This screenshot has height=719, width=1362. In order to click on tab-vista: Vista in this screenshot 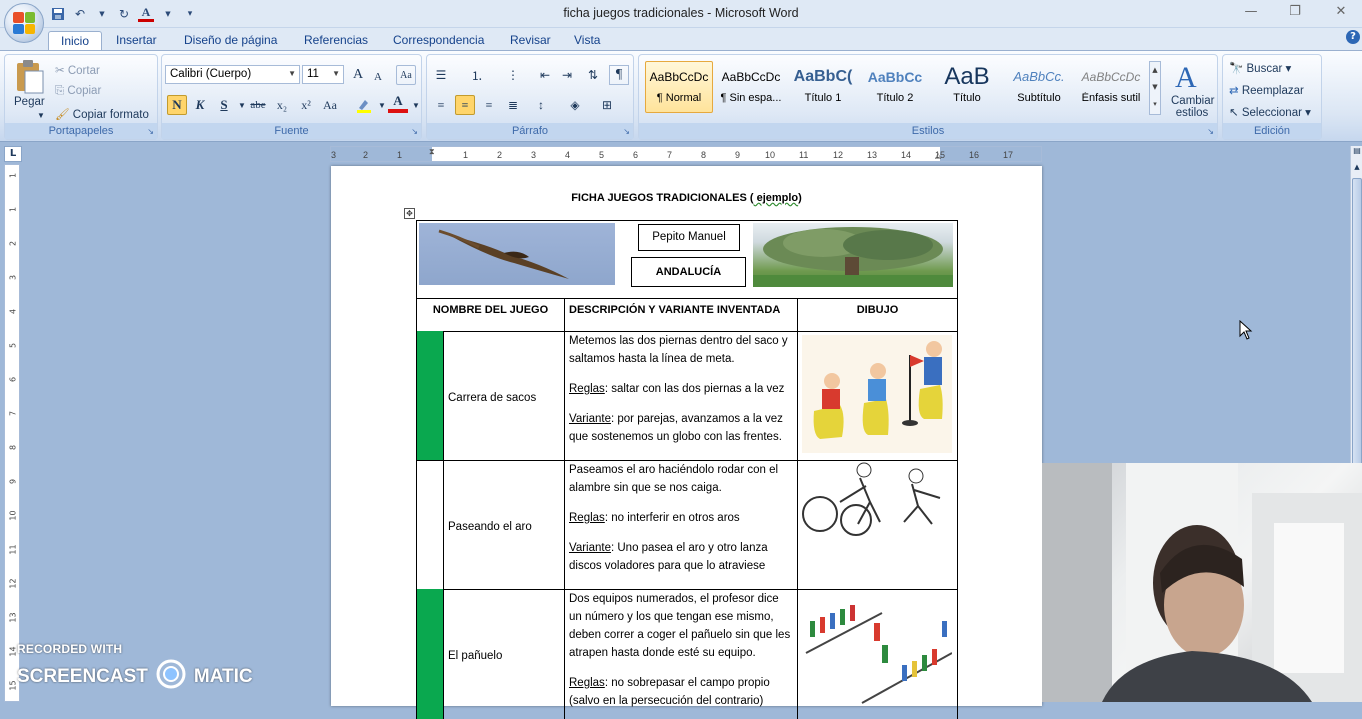, I will do `click(587, 41)`.